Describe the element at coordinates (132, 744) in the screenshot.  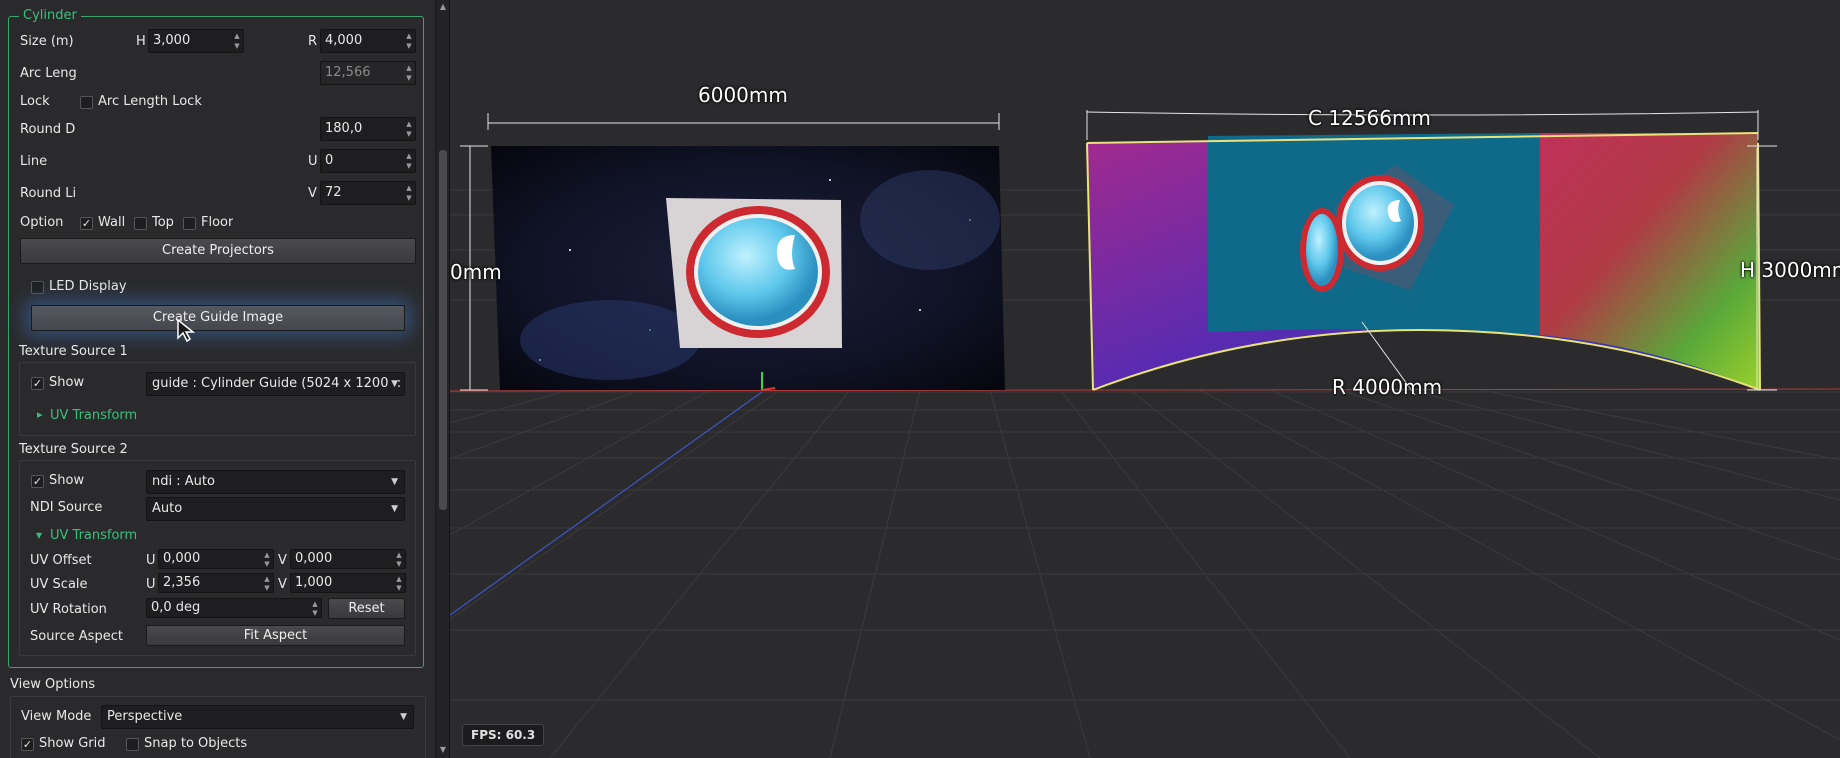
I see `snap-checkbox` at that location.